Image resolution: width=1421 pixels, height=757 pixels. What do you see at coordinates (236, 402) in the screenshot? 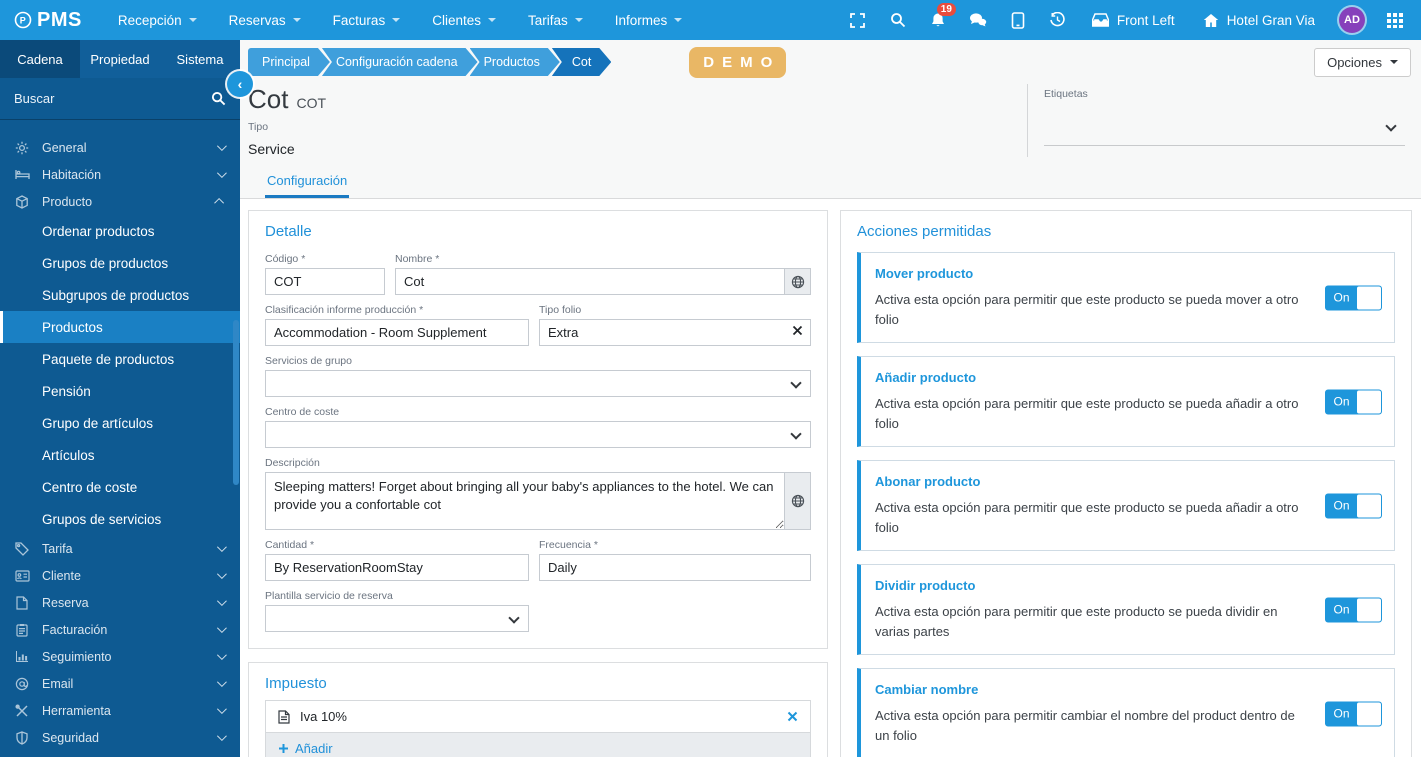
I see `sidebar-scrollbar` at bounding box center [236, 402].